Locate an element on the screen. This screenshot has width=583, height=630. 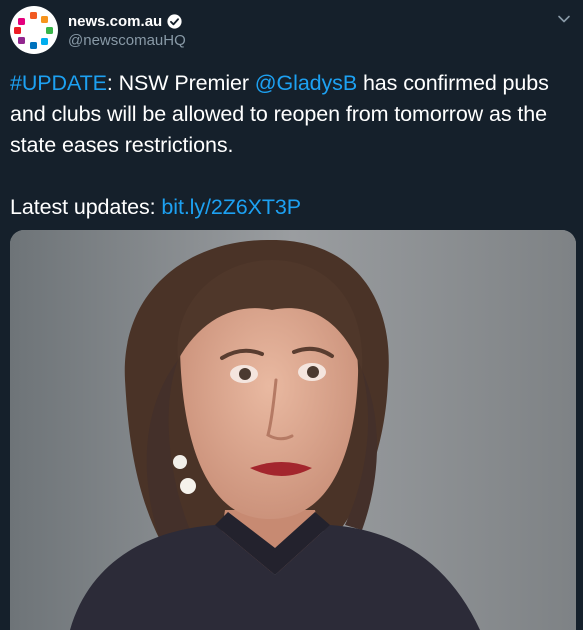
link-lead-text: Latest updates: is located at coordinates (86, 207).